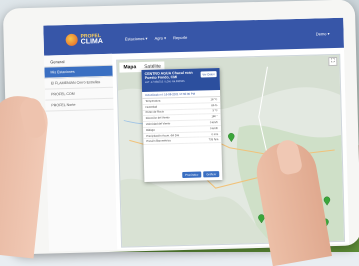  I want to click on popup-footer: Pronóstico Gráficar, so click(201, 175).